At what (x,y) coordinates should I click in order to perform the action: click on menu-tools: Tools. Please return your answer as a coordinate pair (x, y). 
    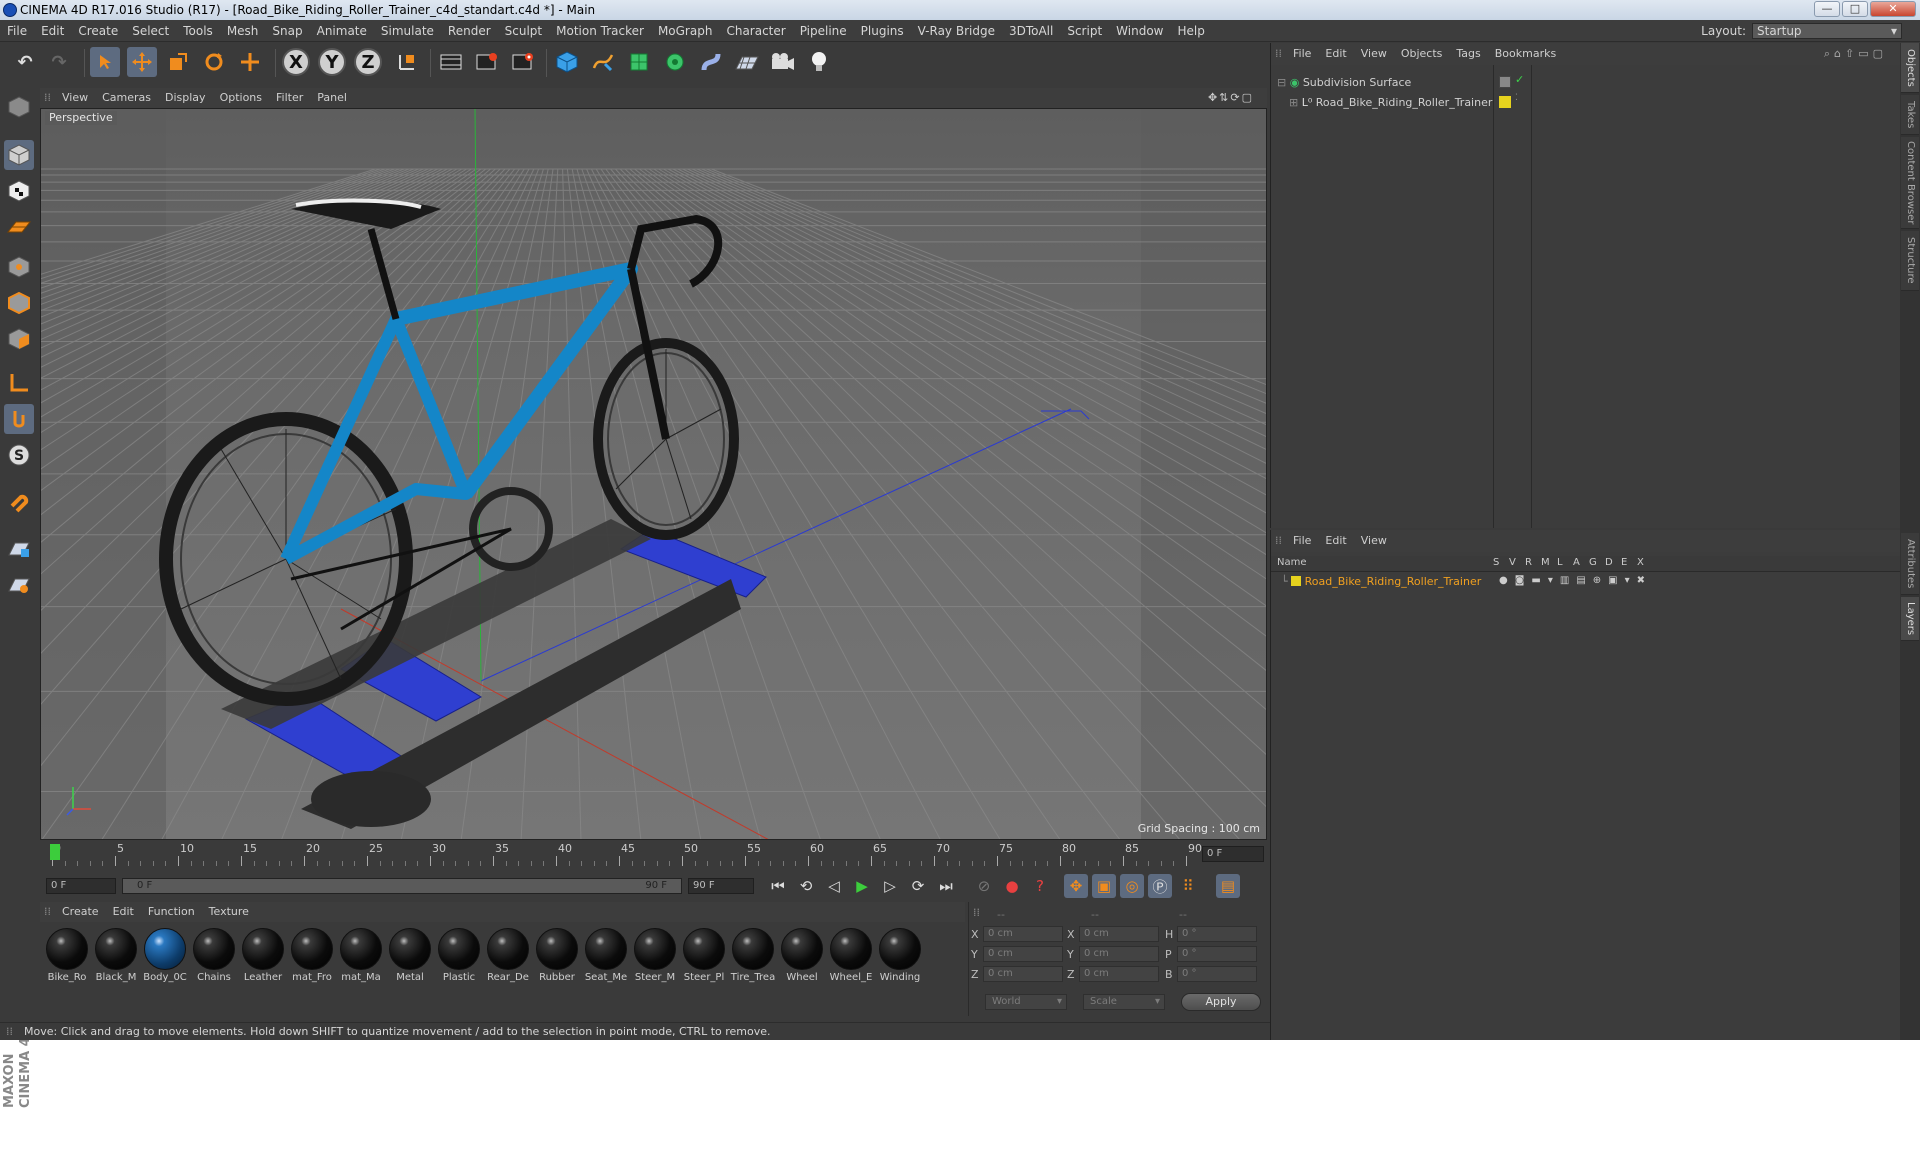
    Looking at the image, I should click on (198, 31).